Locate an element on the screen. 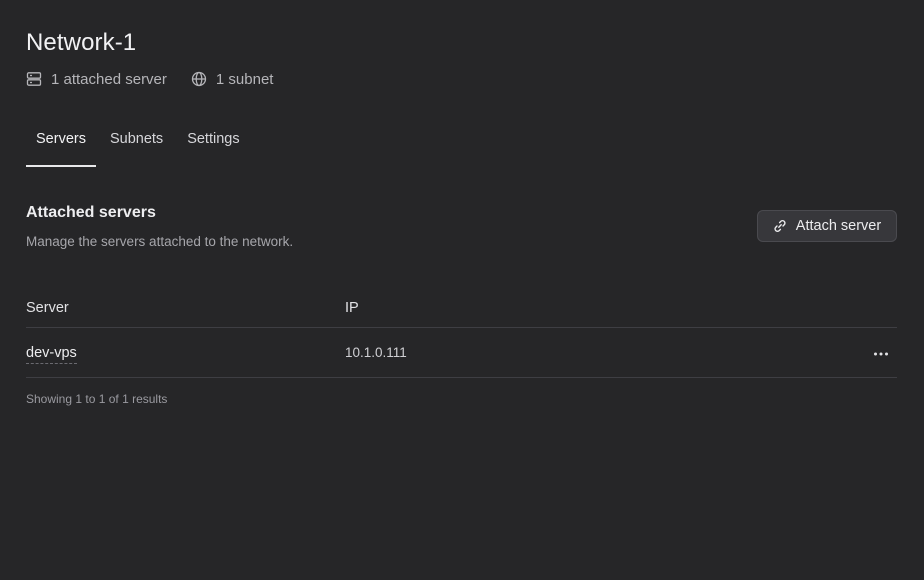 Image resolution: width=924 pixels, height=580 pixels. attach-server-button: Attach server is located at coordinates (827, 226).